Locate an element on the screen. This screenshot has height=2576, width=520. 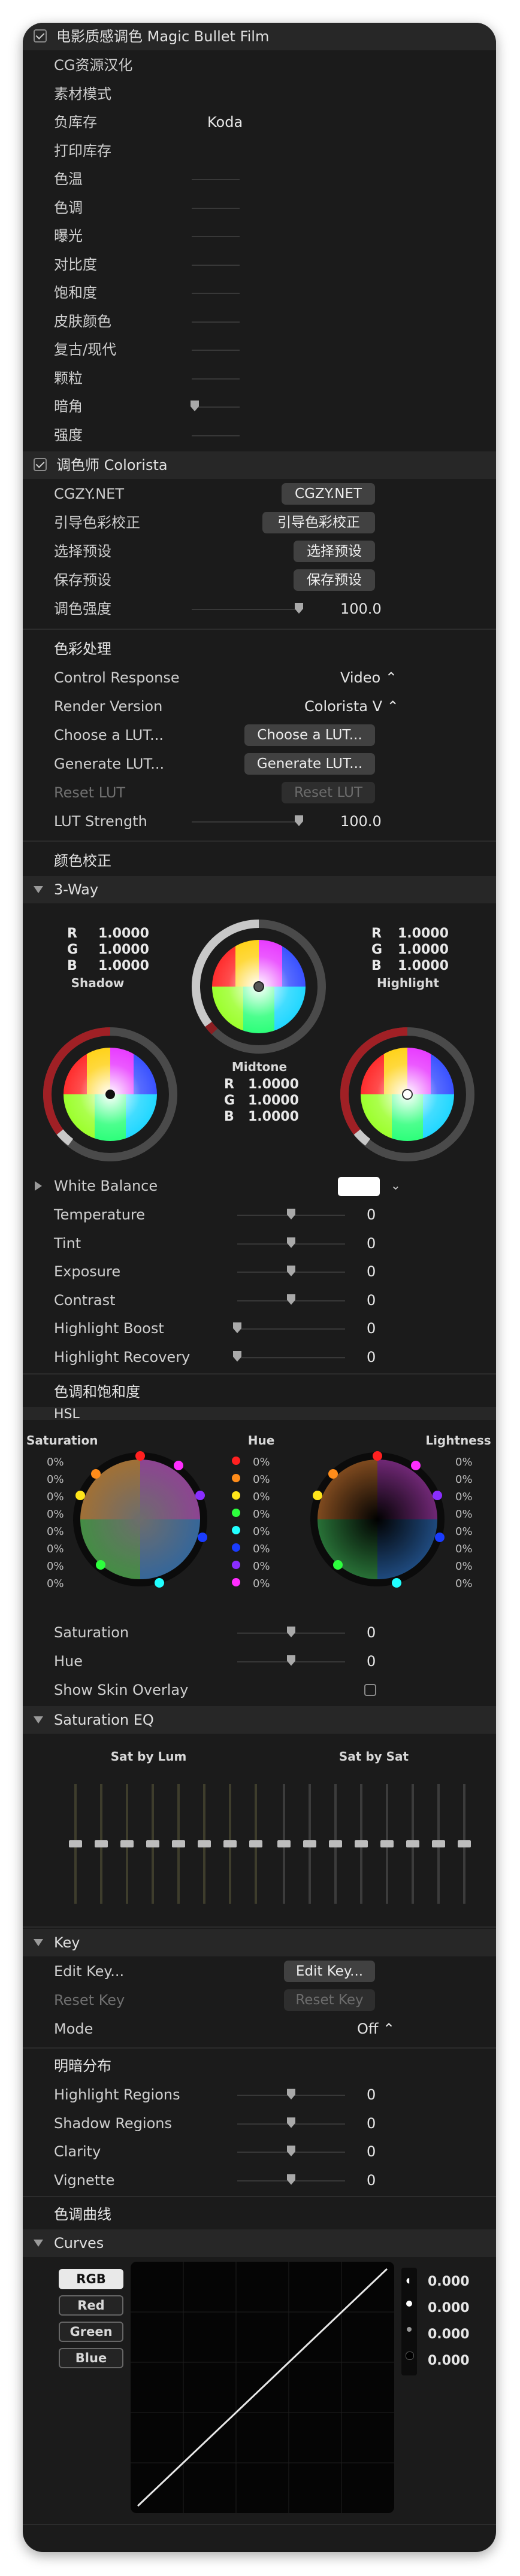
three-way-header: 3-Way is located at coordinates (259, 889).